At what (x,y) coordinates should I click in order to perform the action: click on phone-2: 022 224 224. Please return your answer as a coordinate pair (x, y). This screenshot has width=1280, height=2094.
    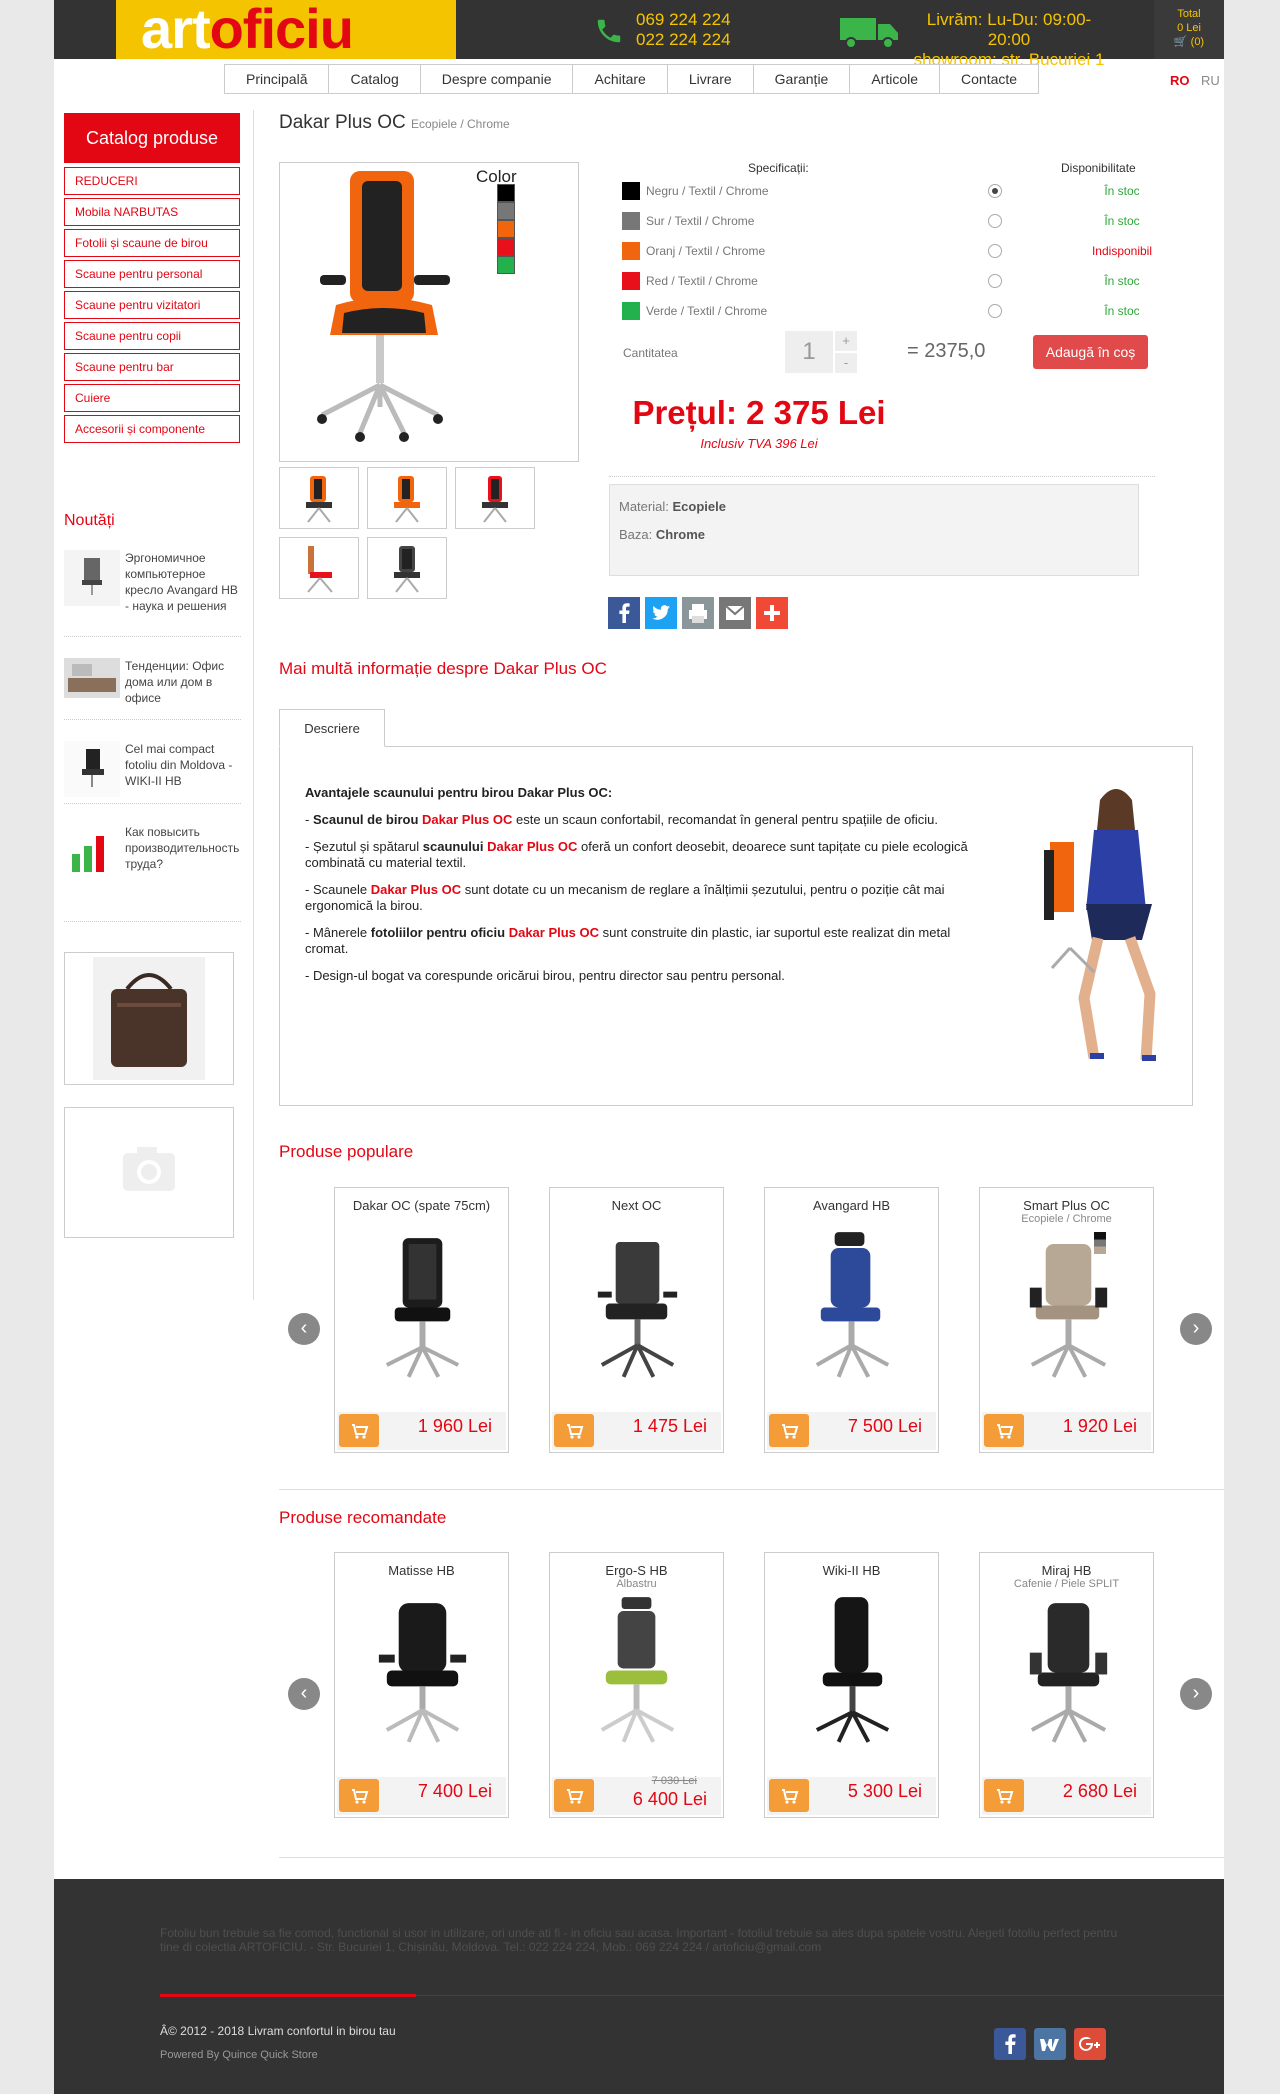
    Looking at the image, I should click on (683, 40).